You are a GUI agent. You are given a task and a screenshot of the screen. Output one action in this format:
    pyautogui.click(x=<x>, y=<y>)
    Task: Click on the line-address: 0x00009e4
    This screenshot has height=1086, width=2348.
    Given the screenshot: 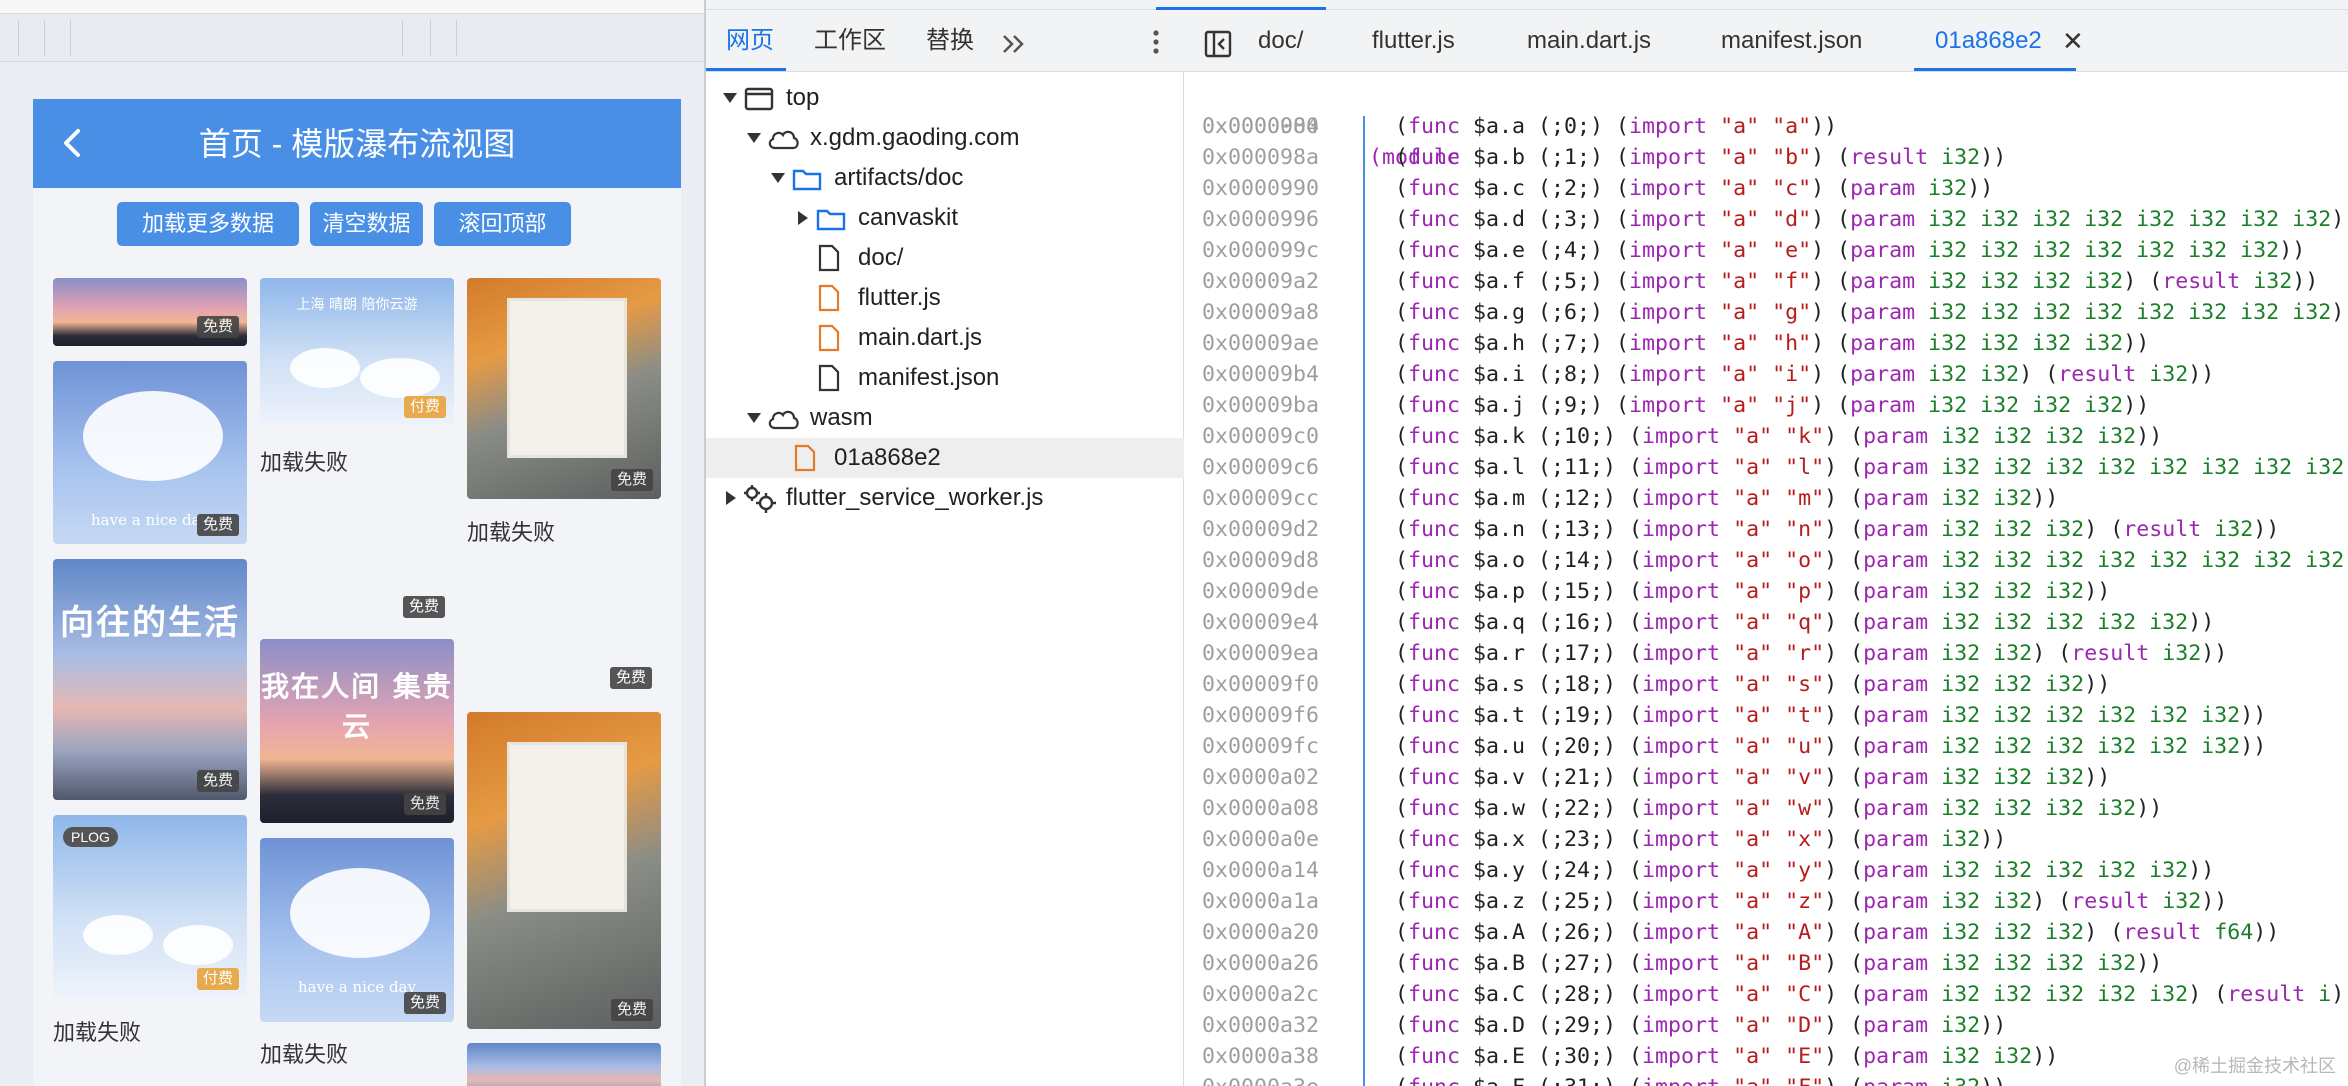 What is the action you would take?
    pyautogui.click(x=1261, y=622)
    